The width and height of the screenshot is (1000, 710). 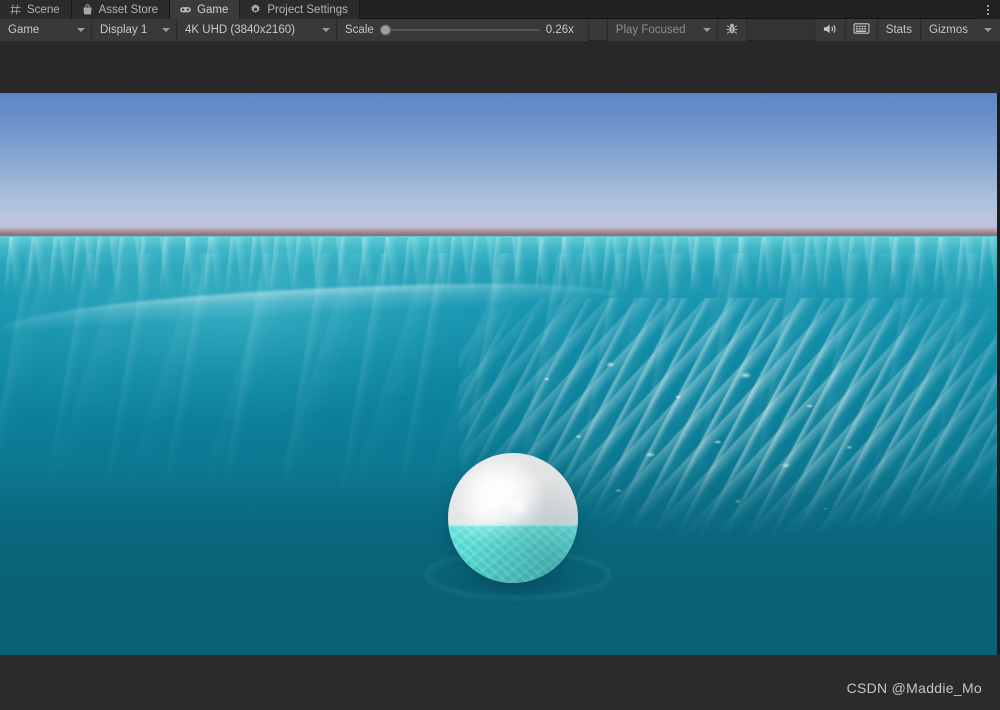 I want to click on gamepad-icon, so click(x=185, y=9).